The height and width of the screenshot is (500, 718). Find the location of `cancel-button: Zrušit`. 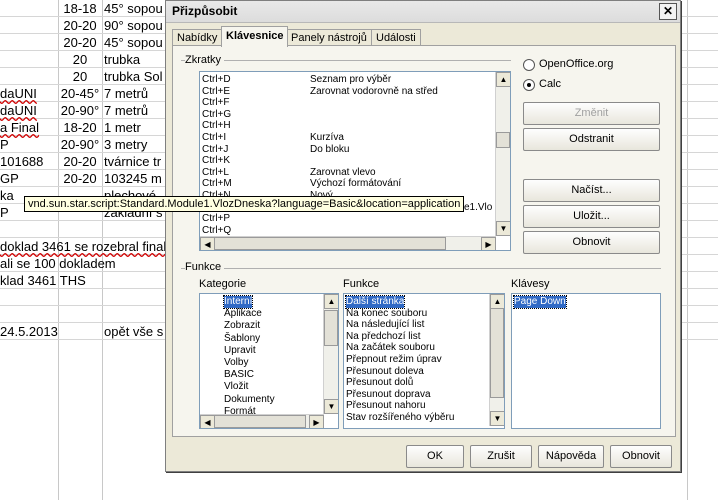

cancel-button: Zrušit is located at coordinates (501, 456).